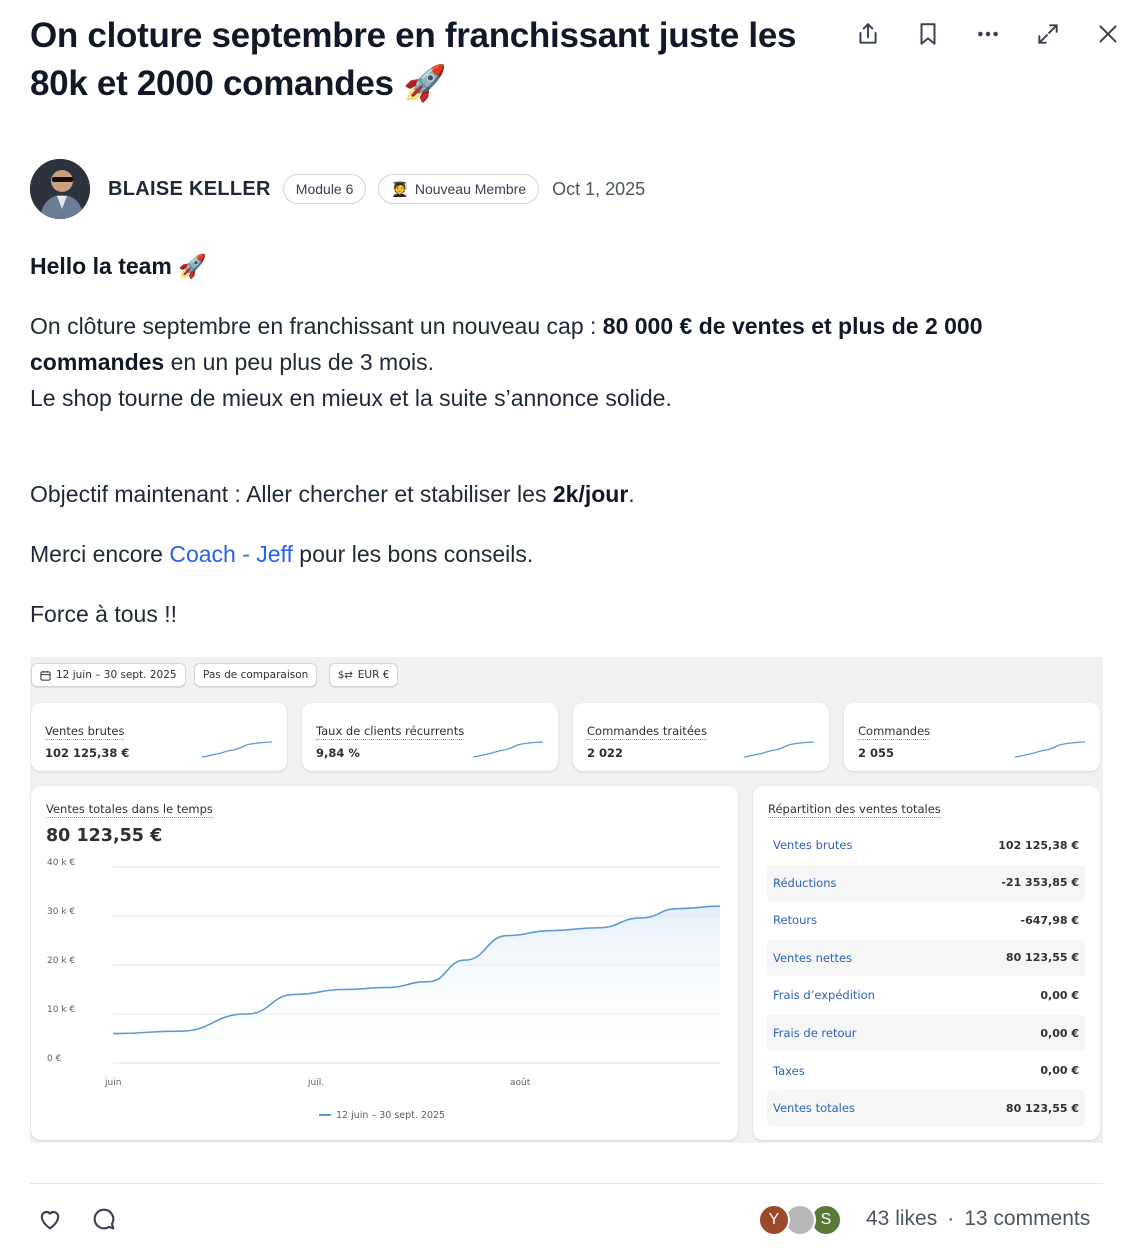 This screenshot has width=1144, height=1260. What do you see at coordinates (77, 1219) in the screenshot?
I see `footer-actions` at bounding box center [77, 1219].